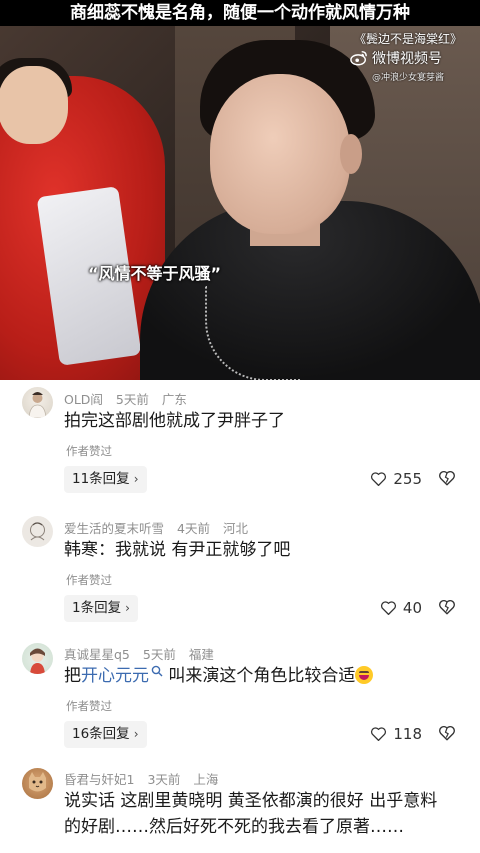 This screenshot has width=480, height=853. I want to click on video-subtitle: “风情不等于风骚”, so click(155, 273).